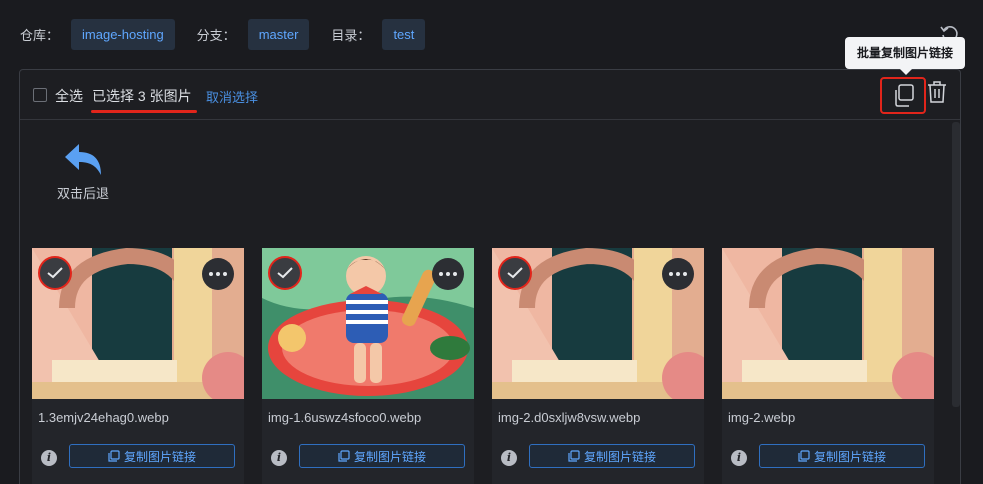  Describe the element at coordinates (144, 111) in the screenshot. I see `selected-count-underline` at that location.